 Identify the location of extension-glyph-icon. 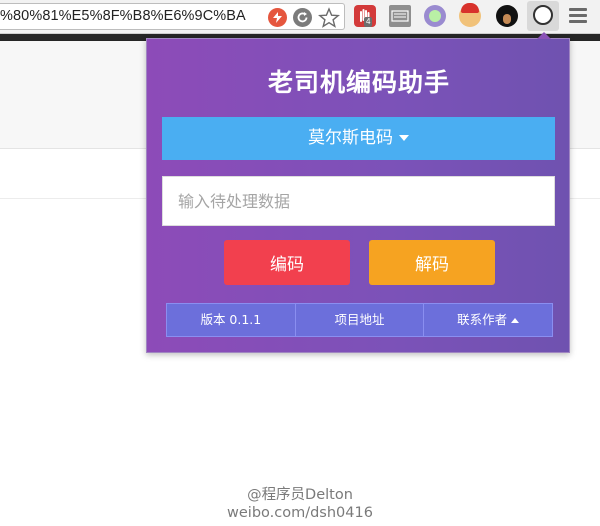
(543, 15).